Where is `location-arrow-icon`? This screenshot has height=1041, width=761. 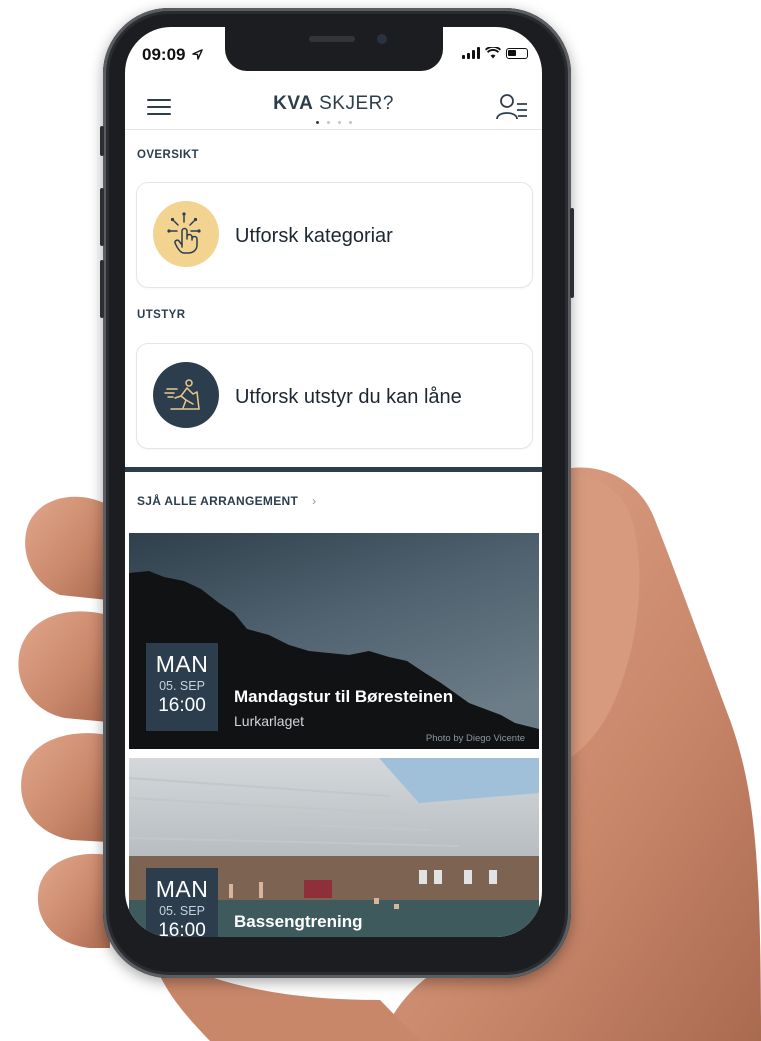 location-arrow-icon is located at coordinates (197, 54).